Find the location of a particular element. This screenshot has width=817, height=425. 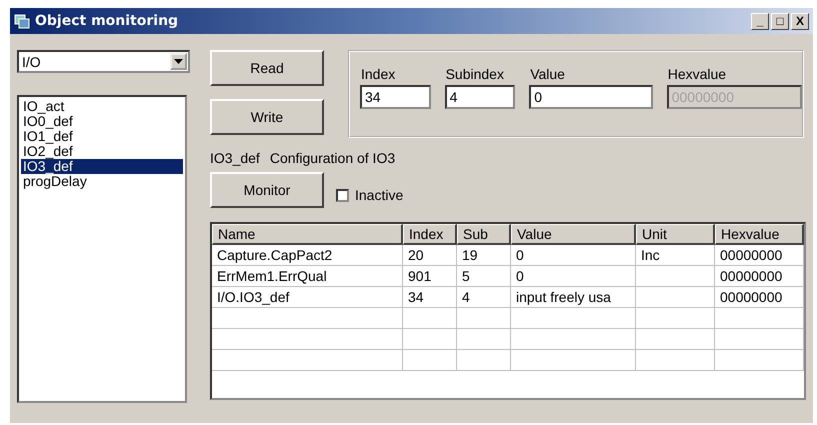

list-item: progDelay is located at coordinates (102, 181).